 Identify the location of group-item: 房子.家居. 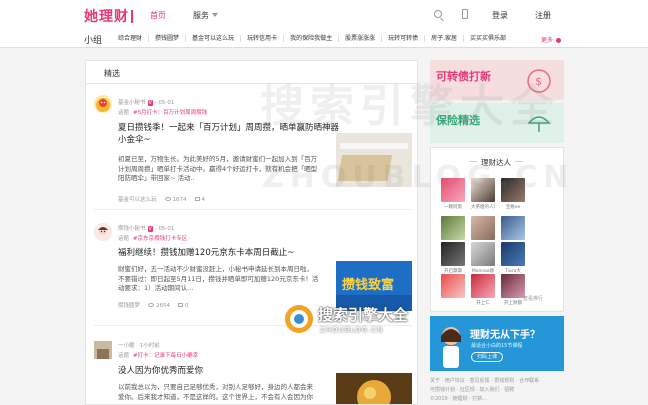
(443, 38).